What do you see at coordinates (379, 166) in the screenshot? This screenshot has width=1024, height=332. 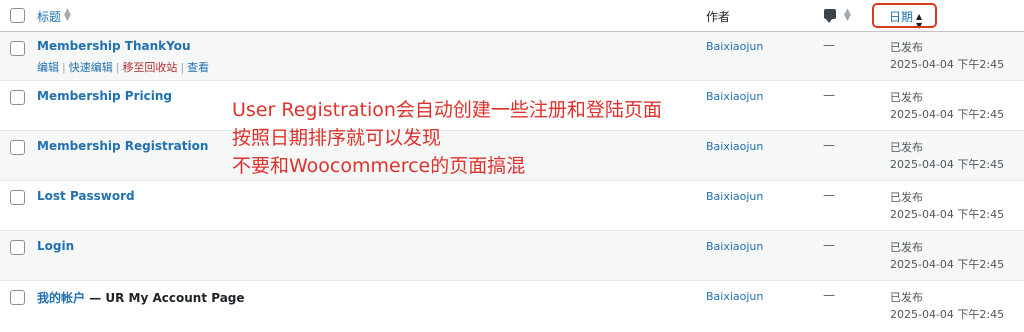 I see `annotation-line-3: 不要和Woocommerce的页面搞混` at bounding box center [379, 166].